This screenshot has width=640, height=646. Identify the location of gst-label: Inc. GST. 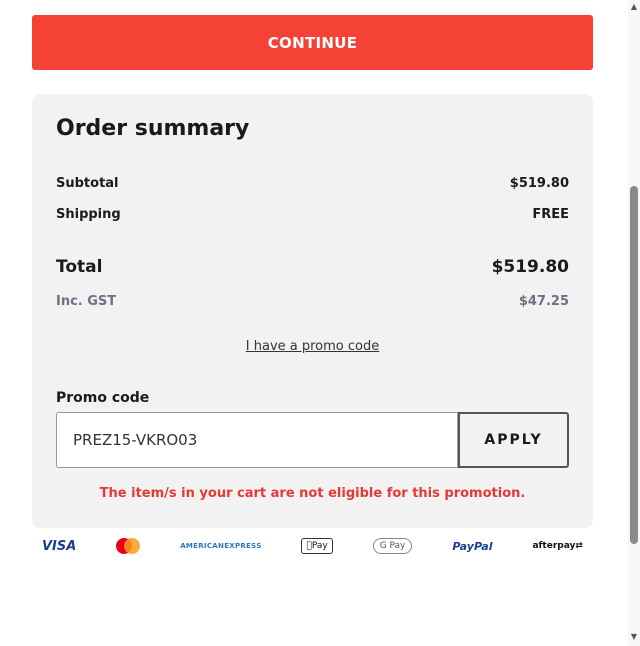
(86, 301).